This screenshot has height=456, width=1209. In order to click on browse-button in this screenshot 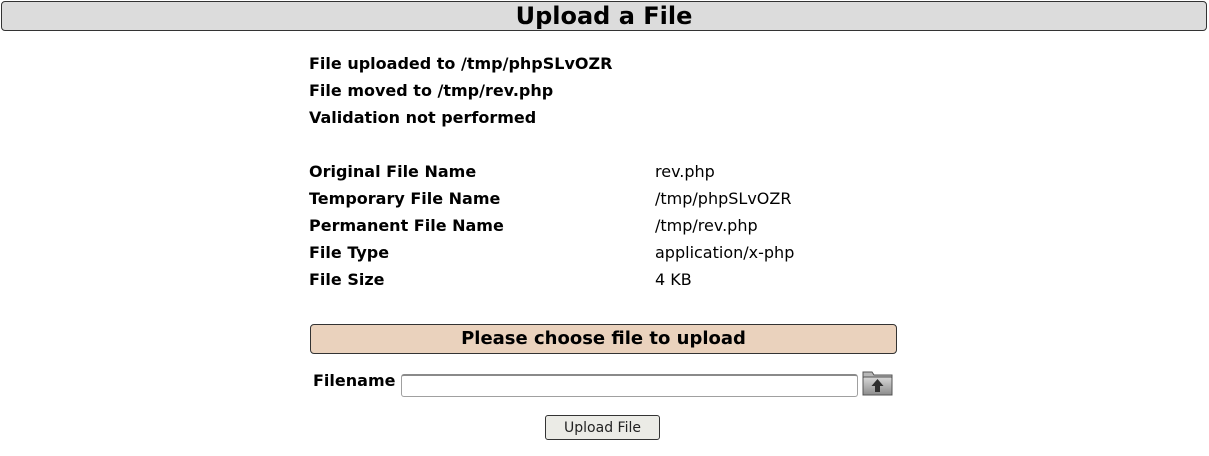, I will do `click(877, 382)`.